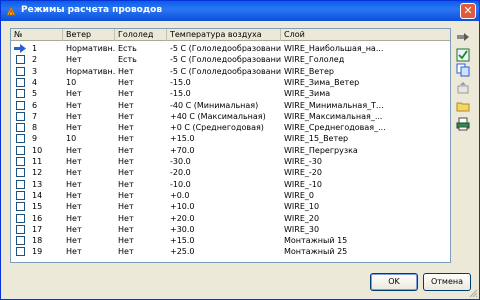 Image resolution: width=480 pixels, height=300 pixels. I want to click on copy-icon, so click(463, 70).